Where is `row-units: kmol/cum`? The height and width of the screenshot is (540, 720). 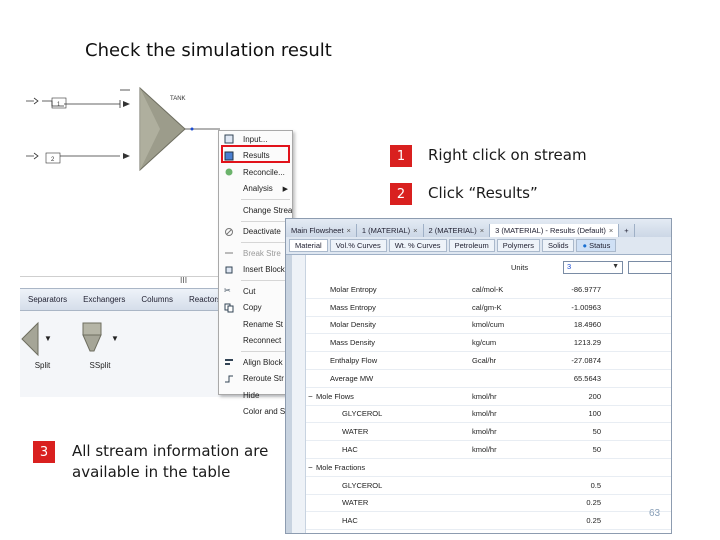
row-units: kmol/cum is located at coordinates (488, 325).